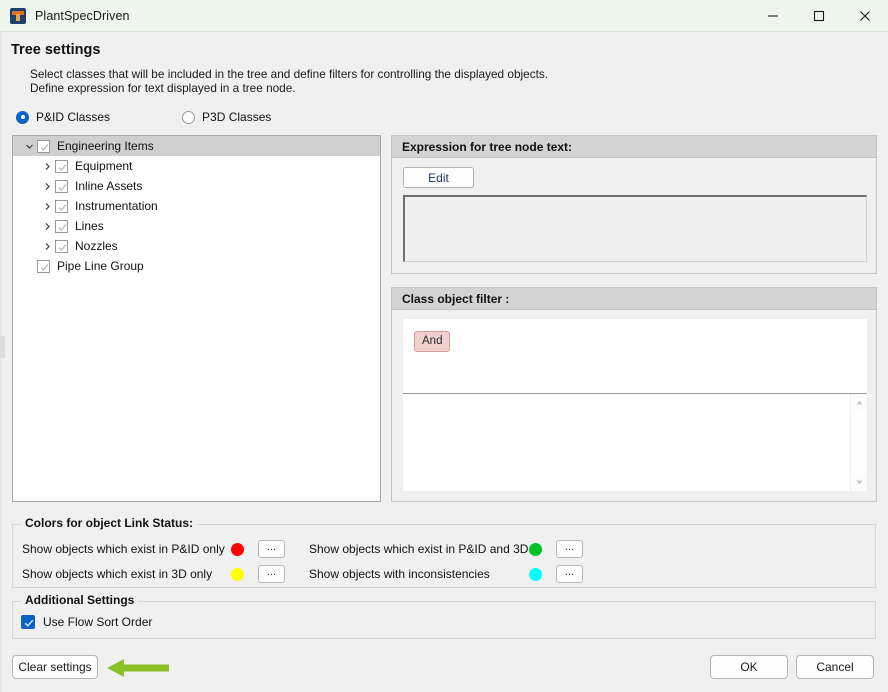  Describe the element at coordinates (28, 622) in the screenshot. I see `checkbox-checked-icon` at that location.